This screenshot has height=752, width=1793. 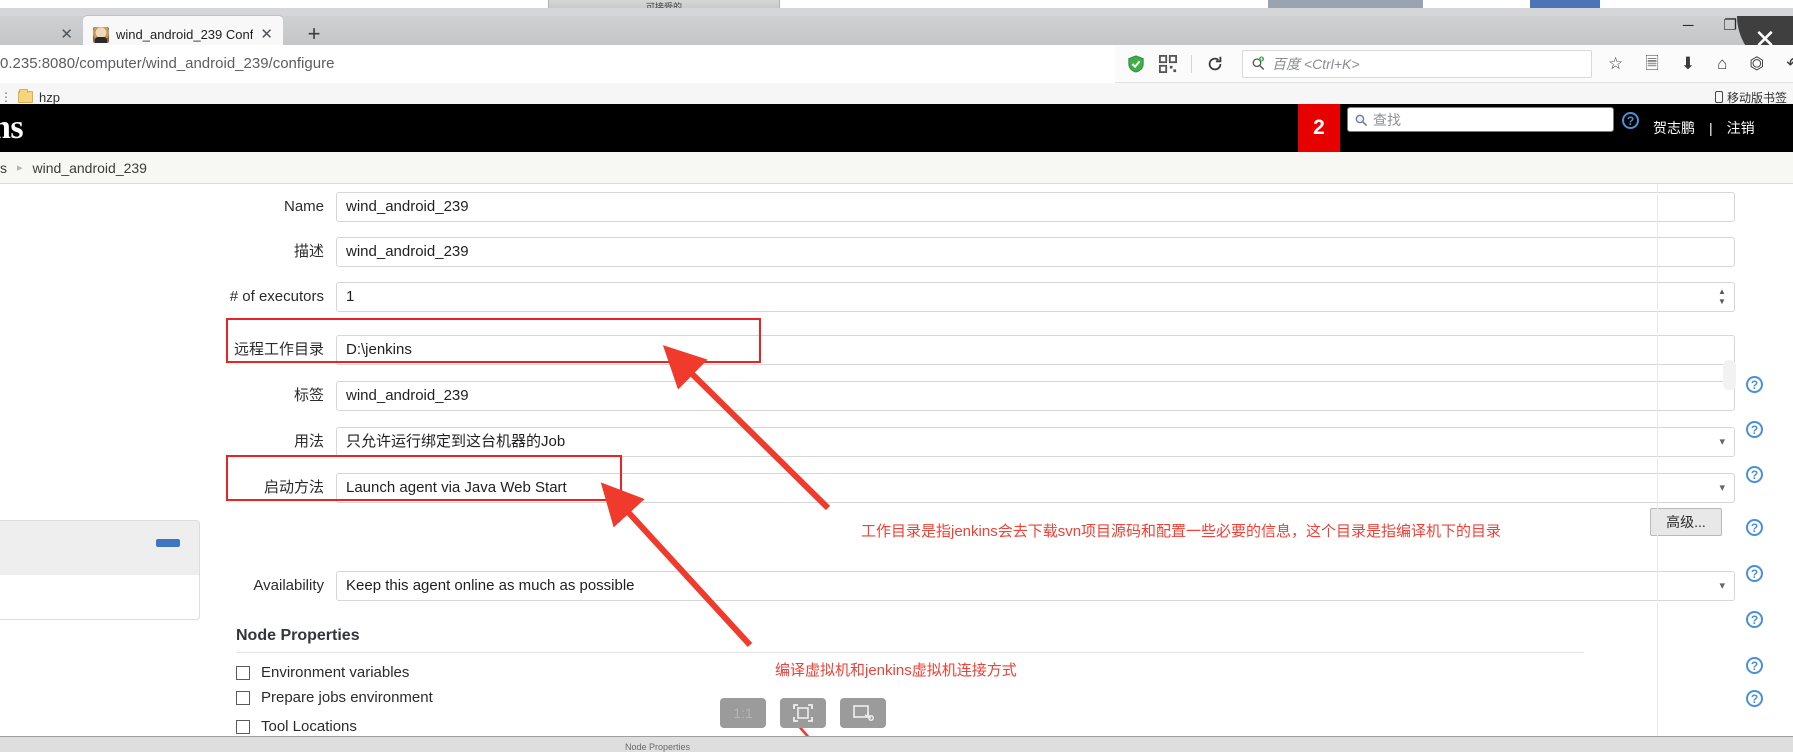 I want to click on notification-badge: 2, so click(x=1319, y=128).